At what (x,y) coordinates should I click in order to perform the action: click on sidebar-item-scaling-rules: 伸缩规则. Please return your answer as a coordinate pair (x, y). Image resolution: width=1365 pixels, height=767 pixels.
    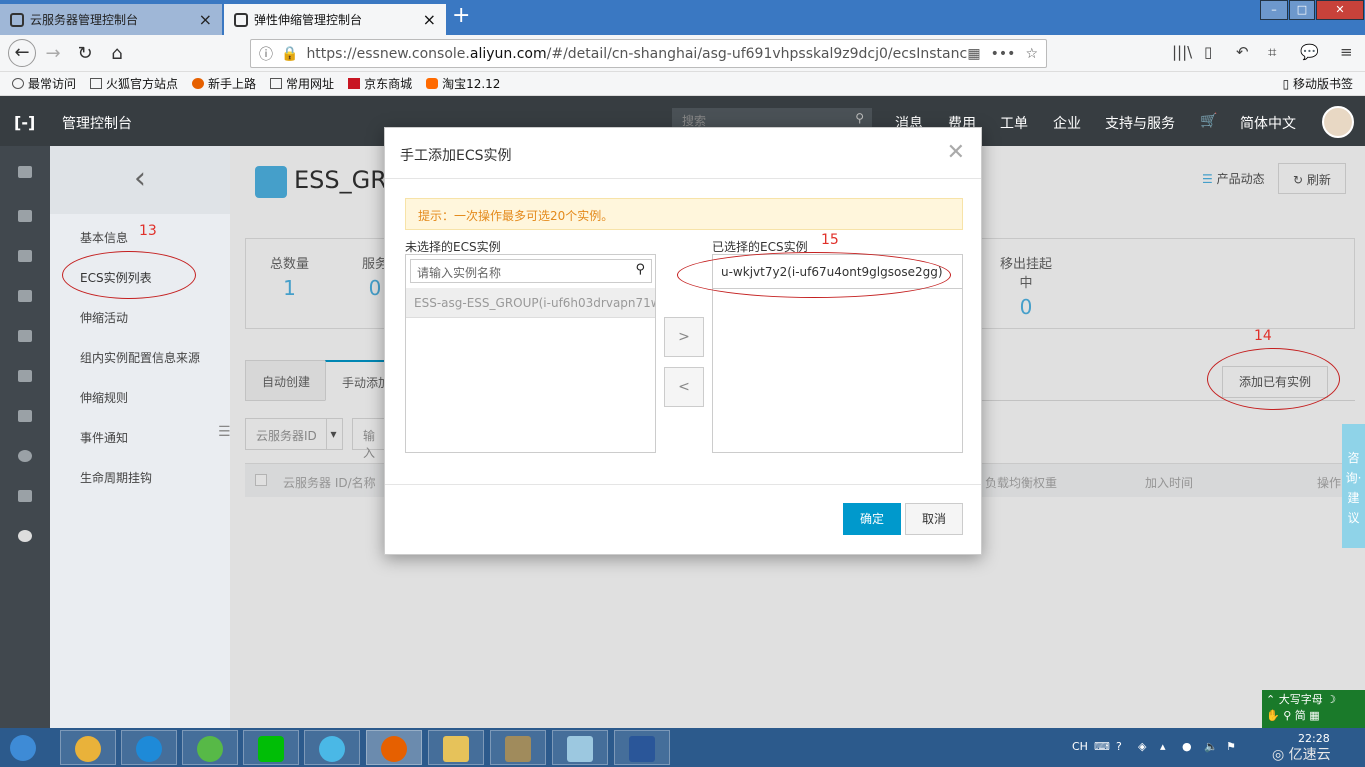
    Looking at the image, I should click on (104, 397).